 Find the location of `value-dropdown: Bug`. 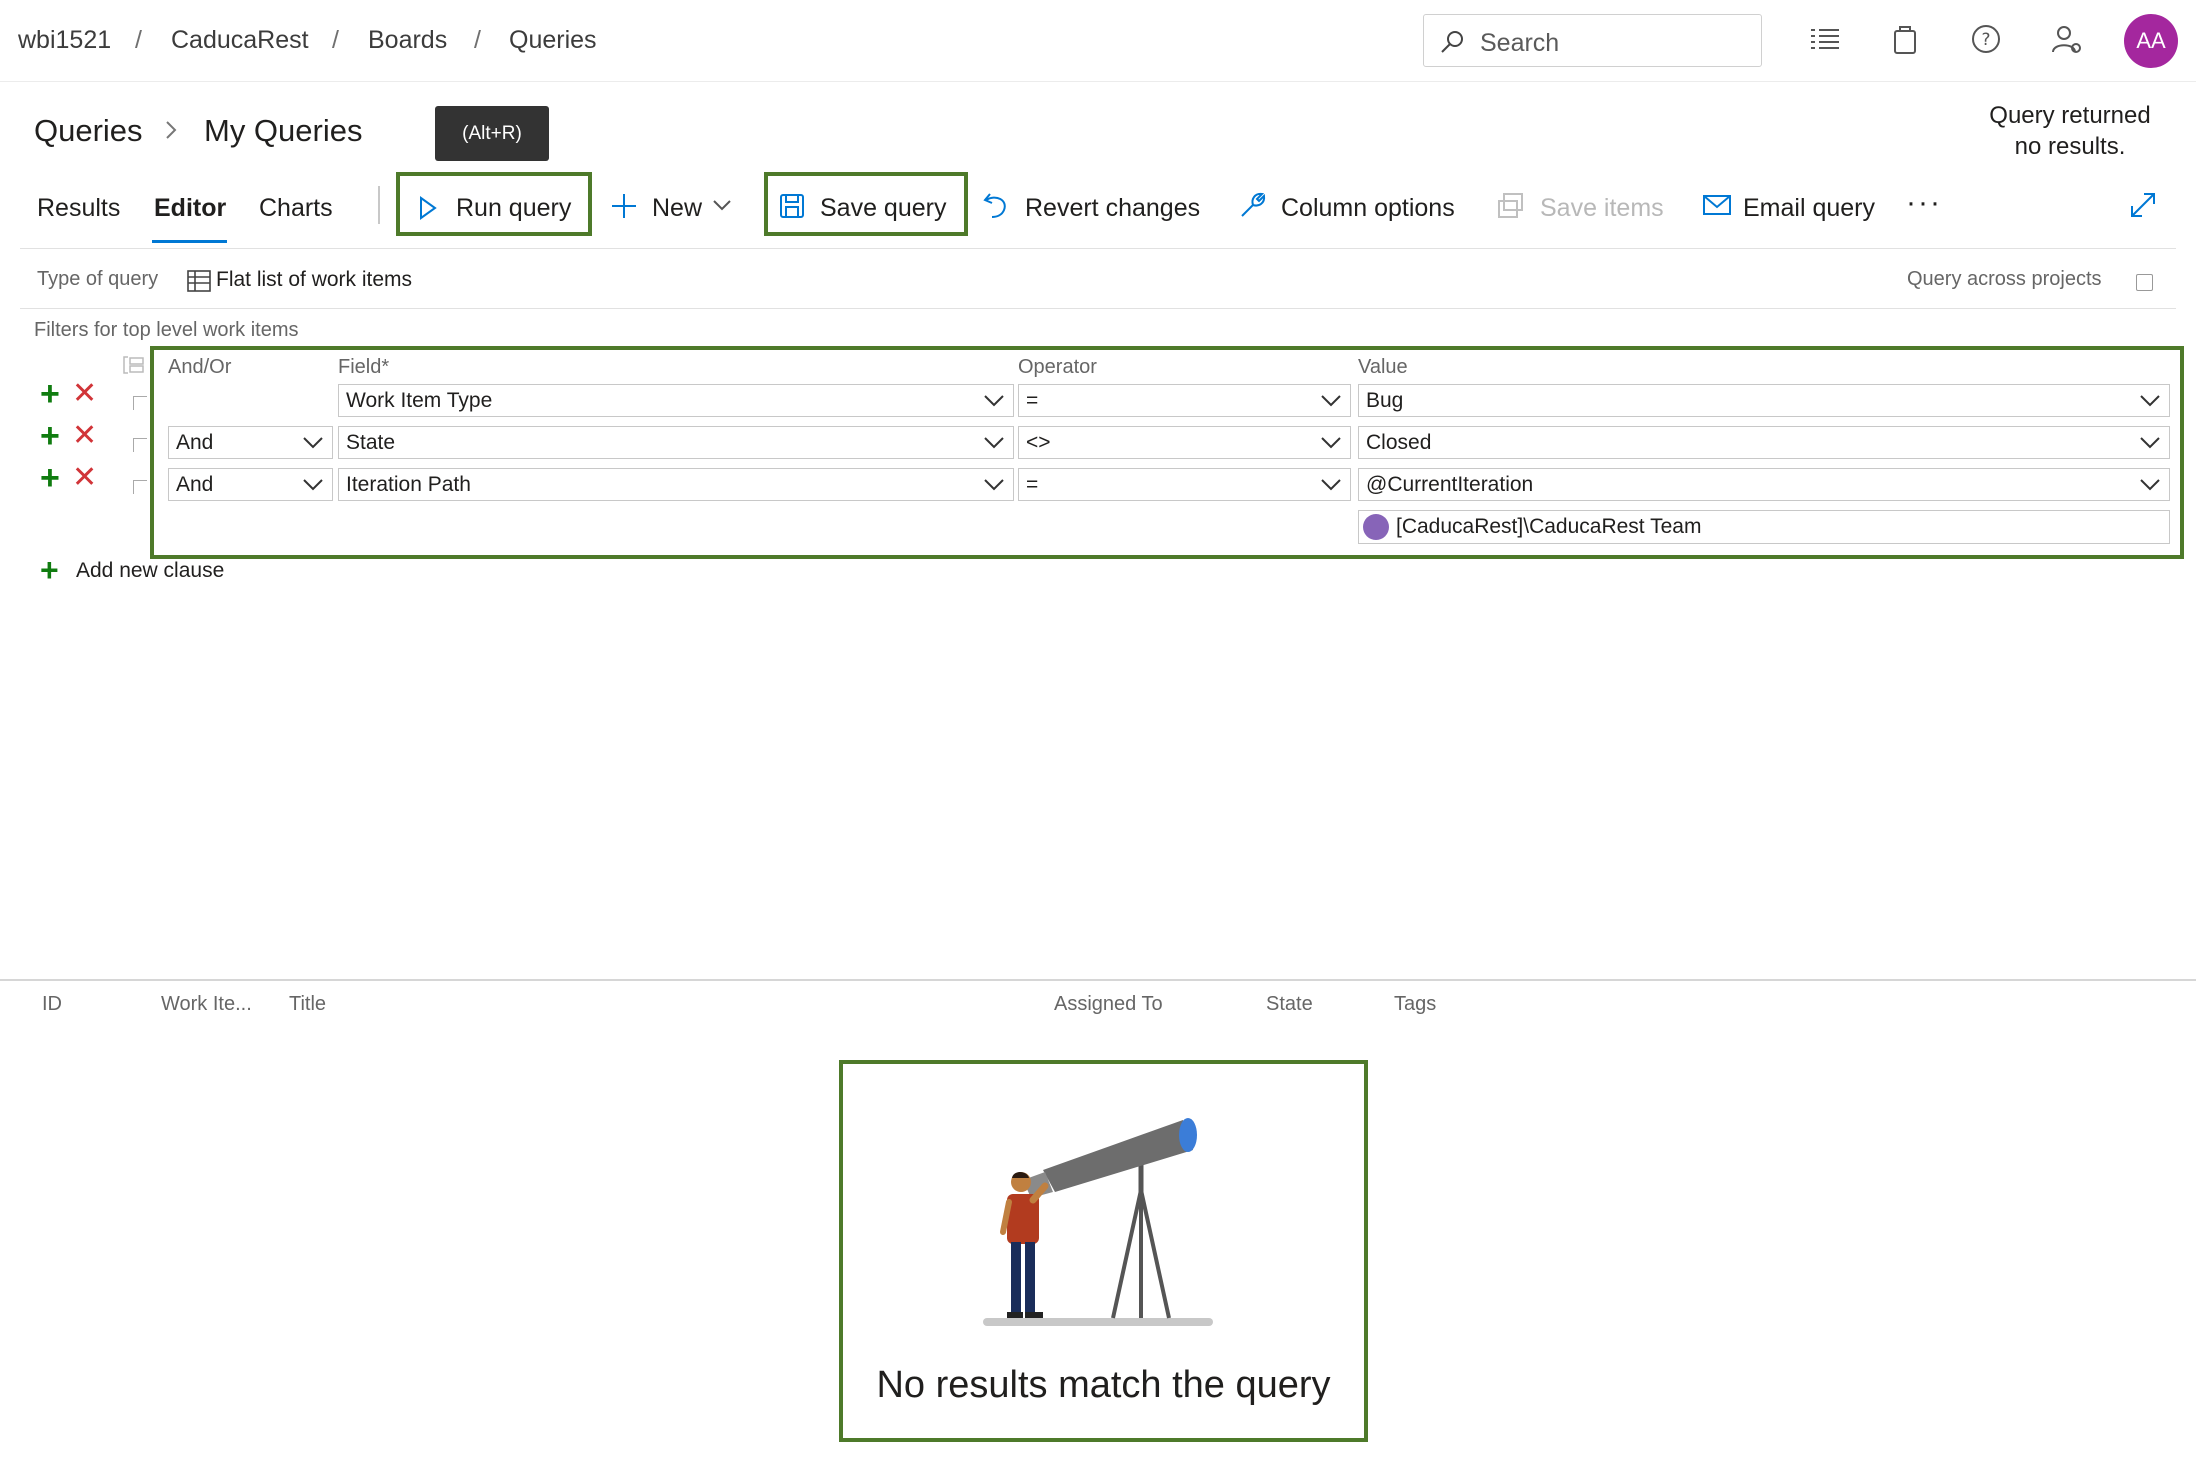

value-dropdown: Bug is located at coordinates (1764, 400).